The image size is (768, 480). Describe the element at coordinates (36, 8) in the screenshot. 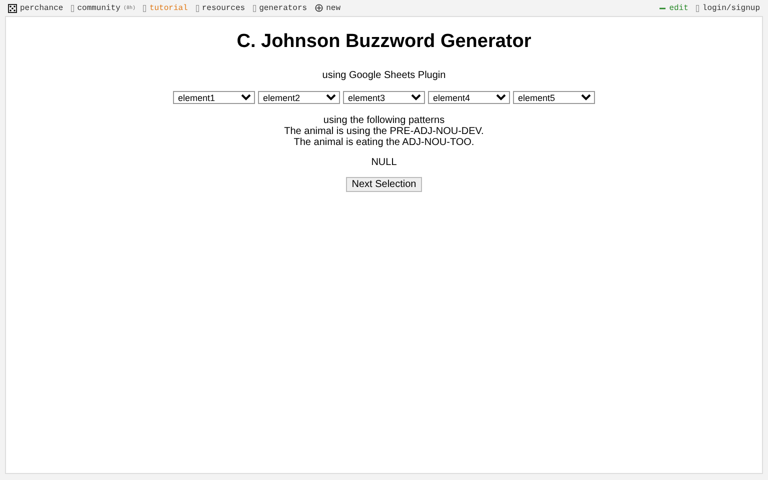

I see `nav-link: perchance` at that location.